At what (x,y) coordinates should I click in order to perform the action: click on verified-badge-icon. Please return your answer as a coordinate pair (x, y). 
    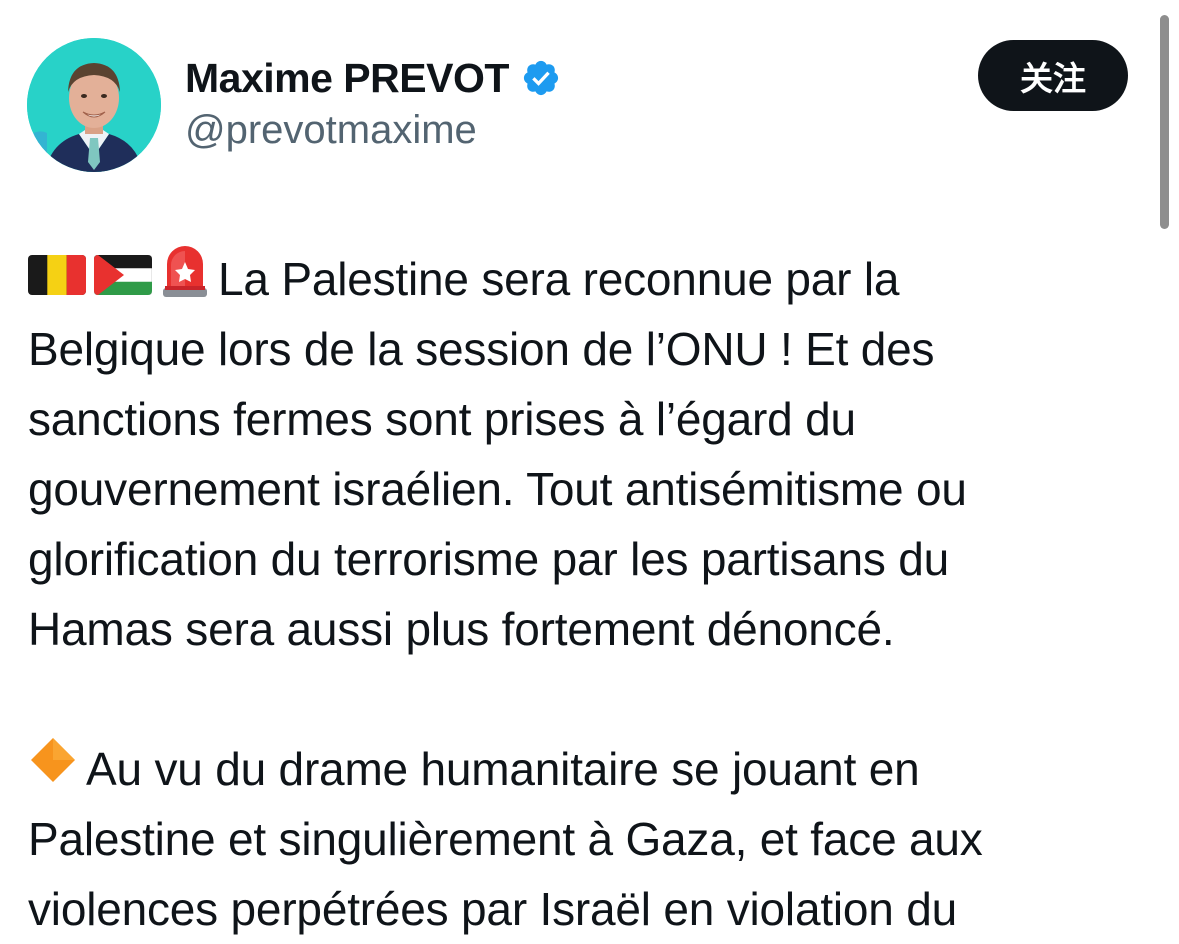
    Looking at the image, I should click on (541, 78).